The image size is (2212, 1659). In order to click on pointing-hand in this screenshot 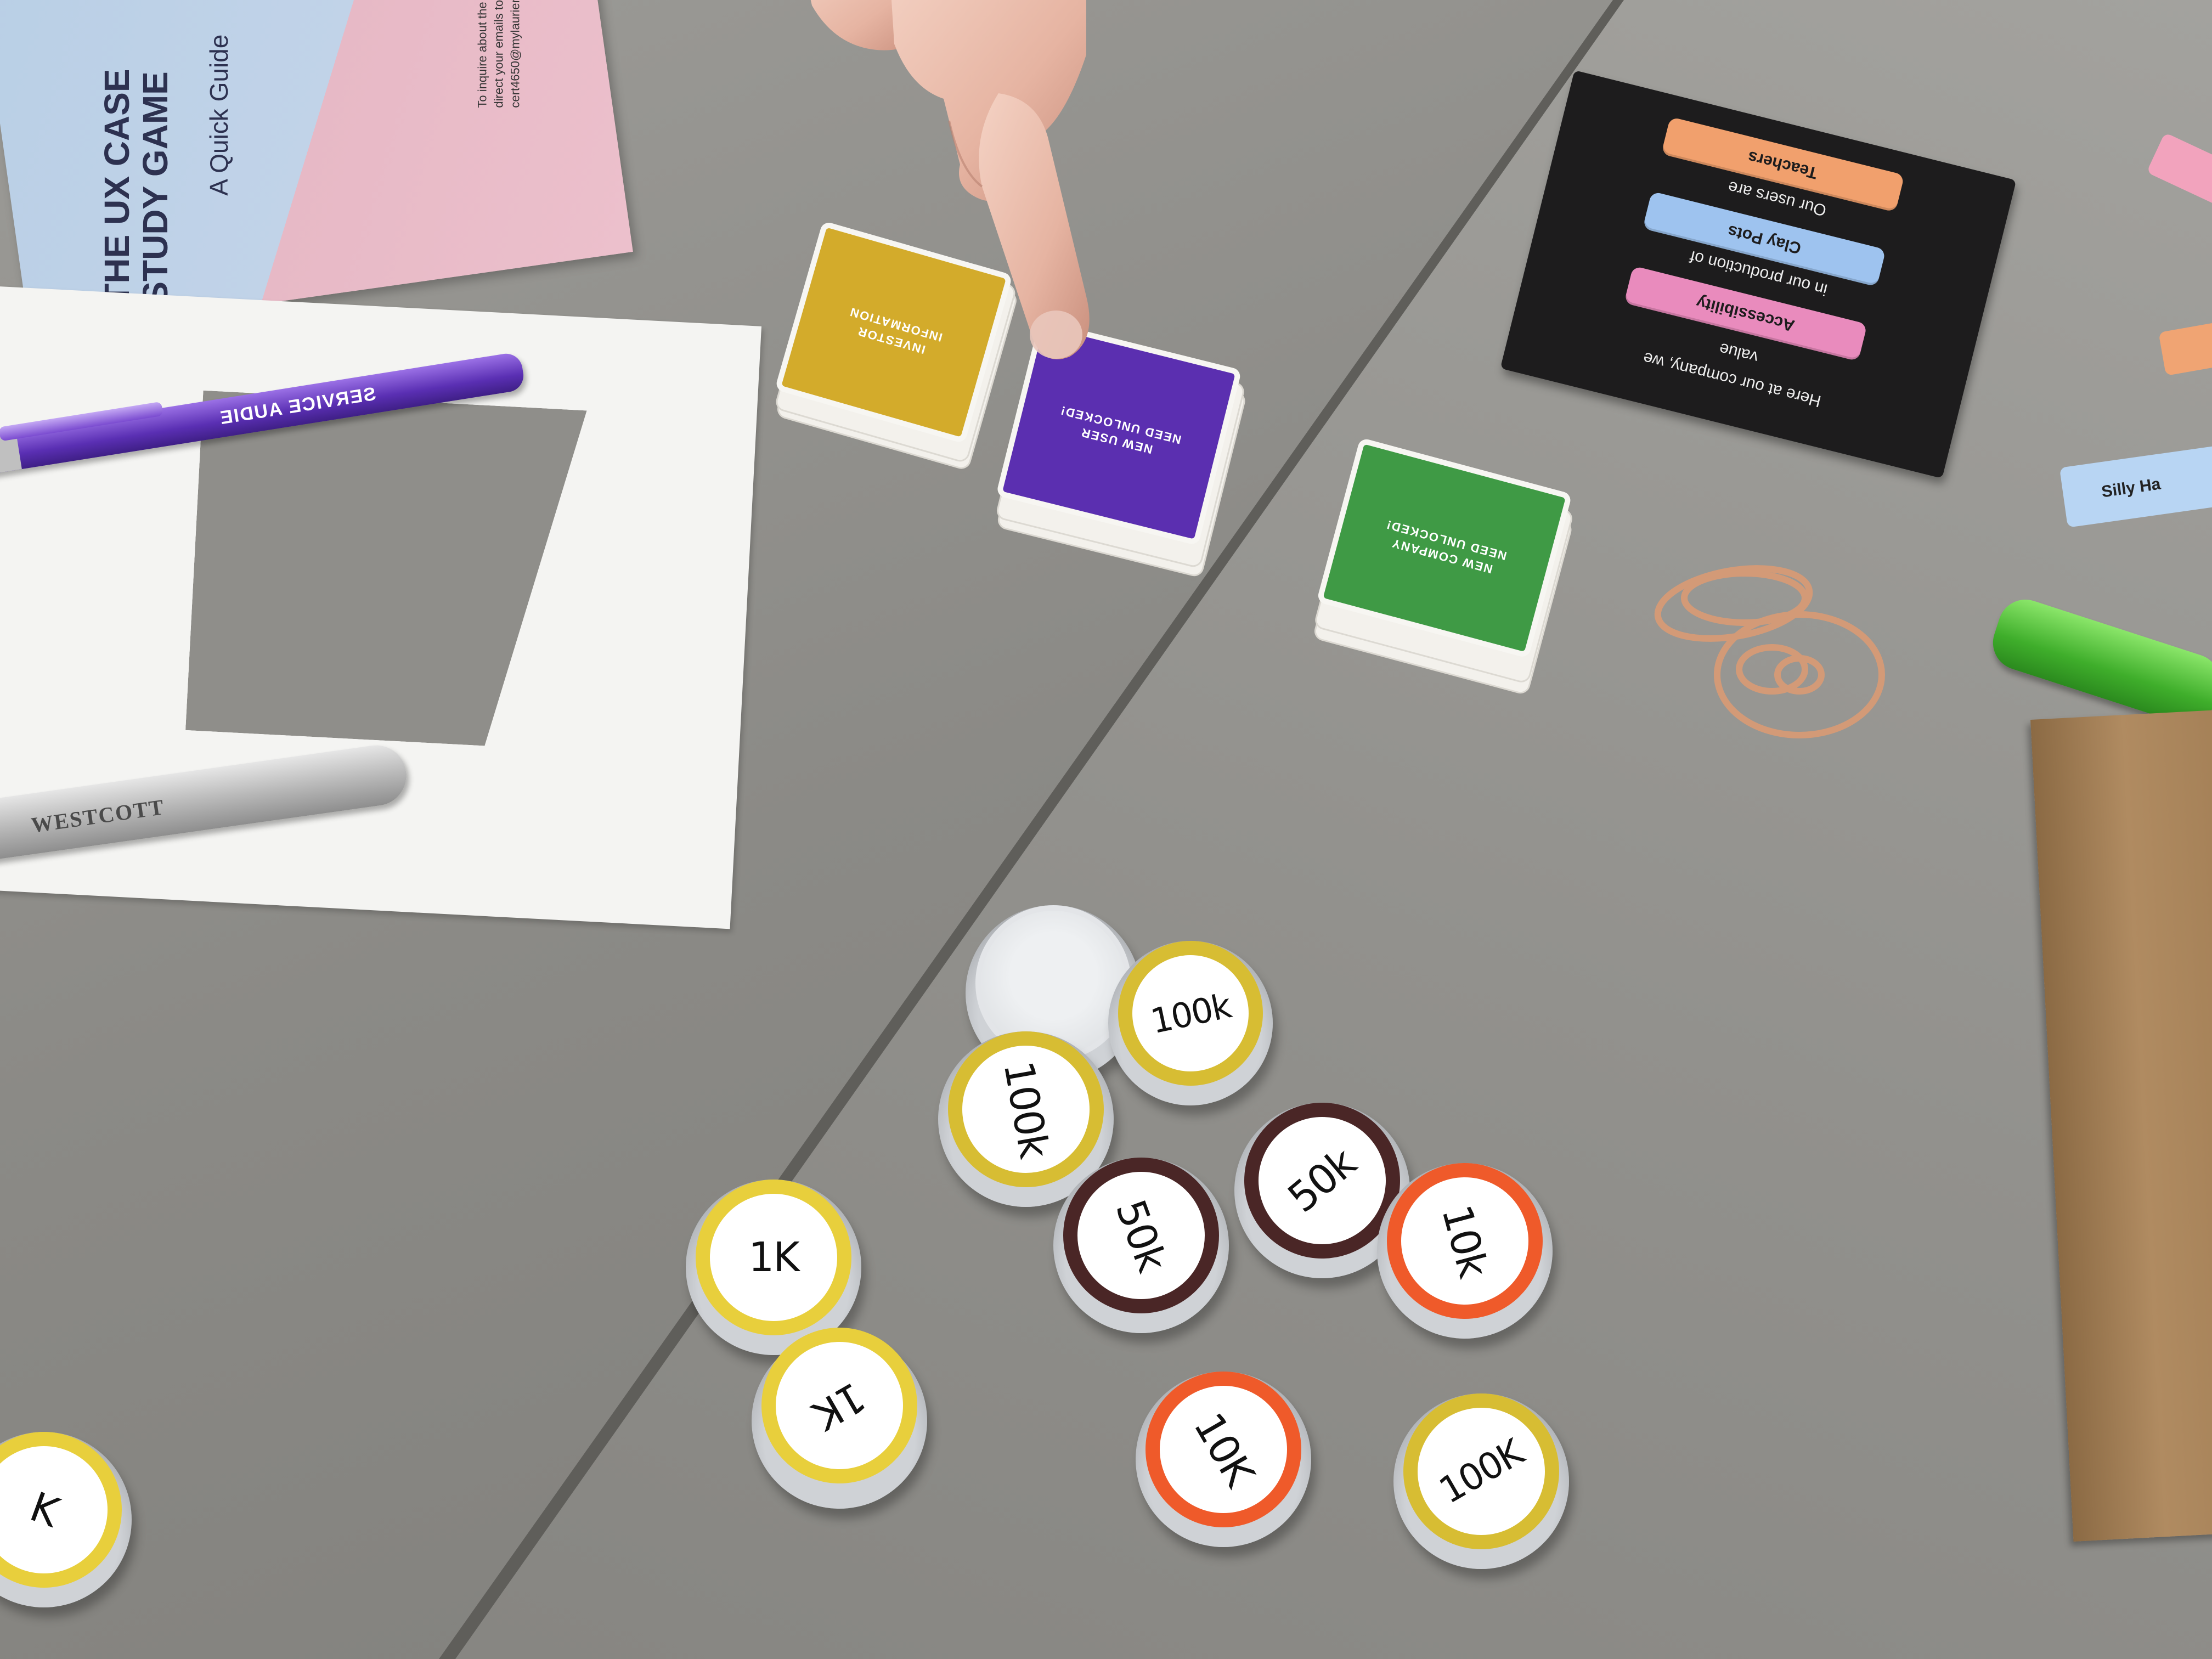, I will do `click(950, 179)`.